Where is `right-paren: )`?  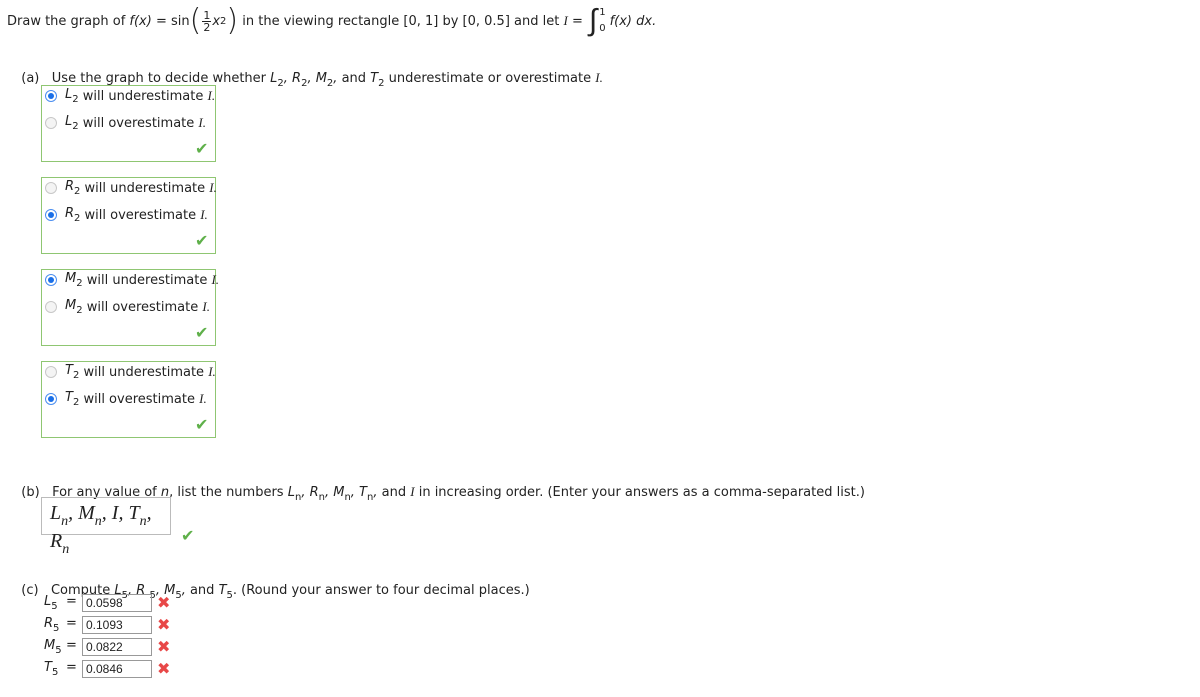
right-paren: ) is located at coordinates (232, 20).